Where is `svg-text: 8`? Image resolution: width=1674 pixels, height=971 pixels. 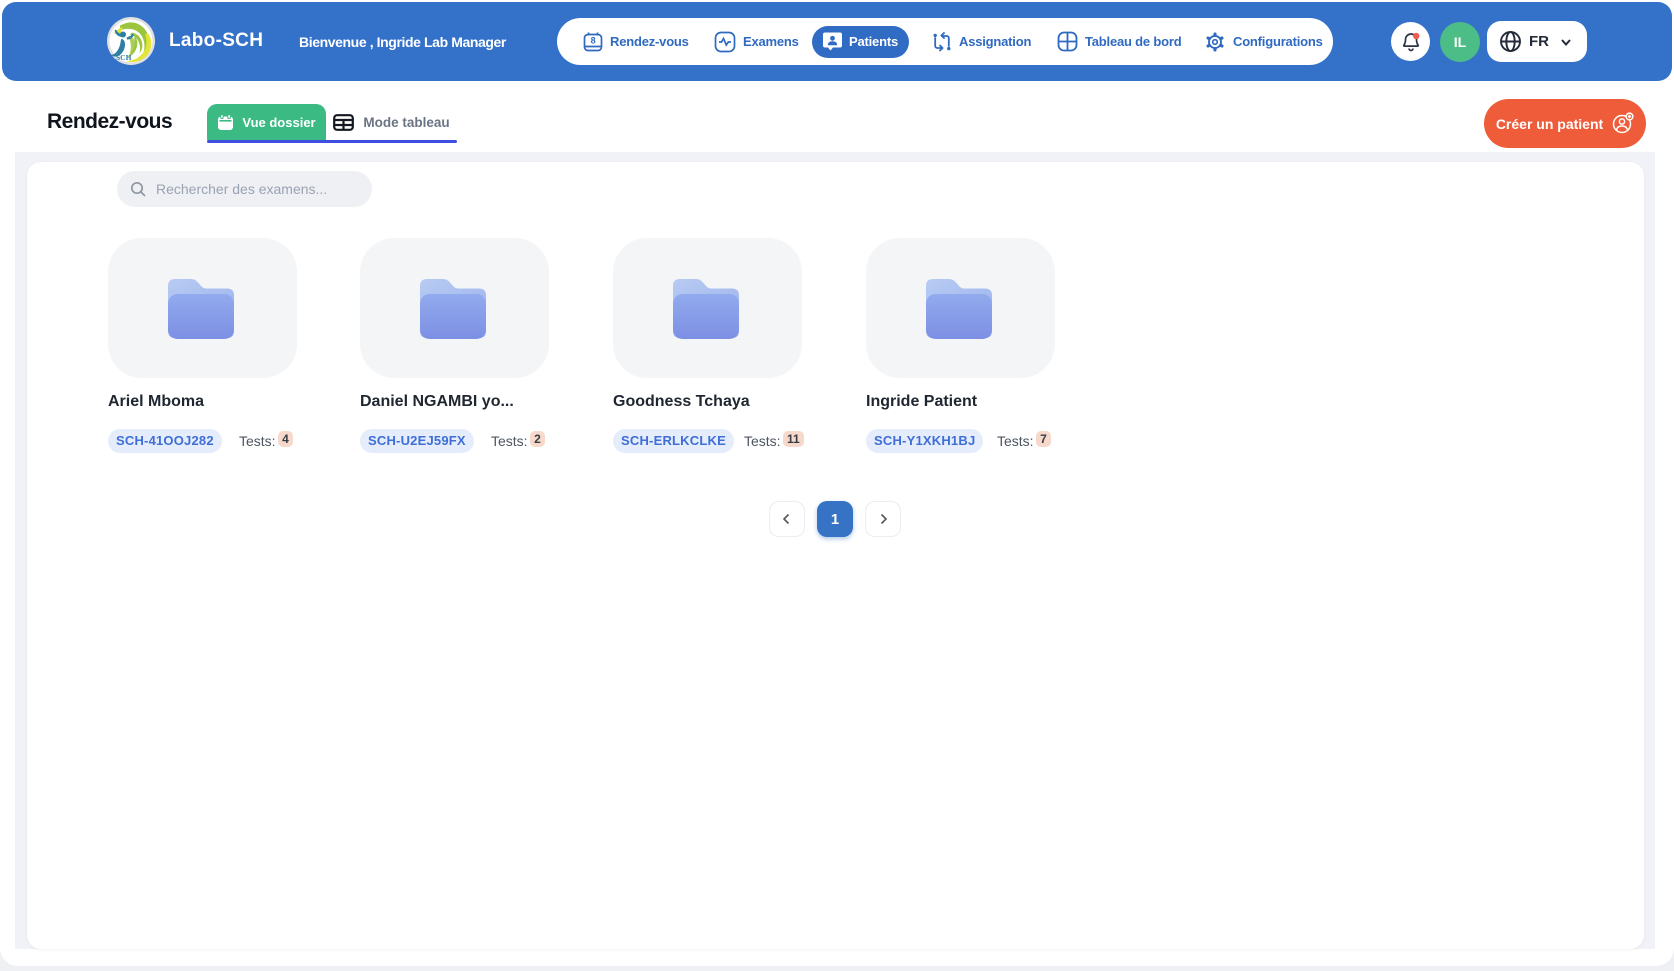
svg-text: 8 is located at coordinates (593, 41).